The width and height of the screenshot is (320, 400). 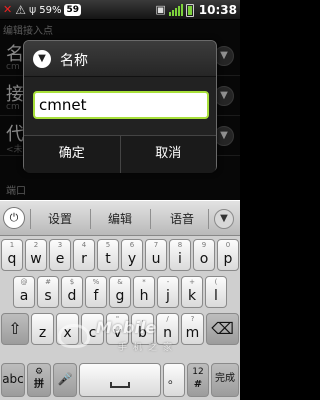 I want to click on battery-percent: 59%, so click(x=50, y=10).